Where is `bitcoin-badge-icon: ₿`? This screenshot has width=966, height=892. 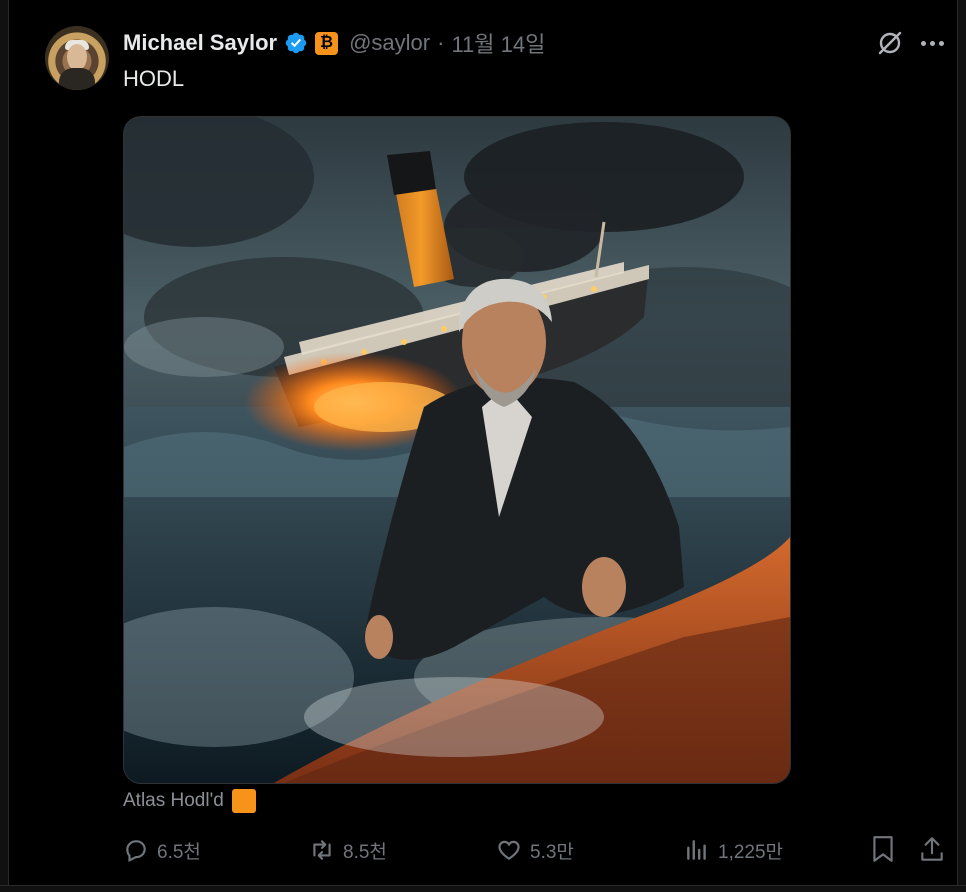
bitcoin-badge-icon: ₿ is located at coordinates (327, 43).